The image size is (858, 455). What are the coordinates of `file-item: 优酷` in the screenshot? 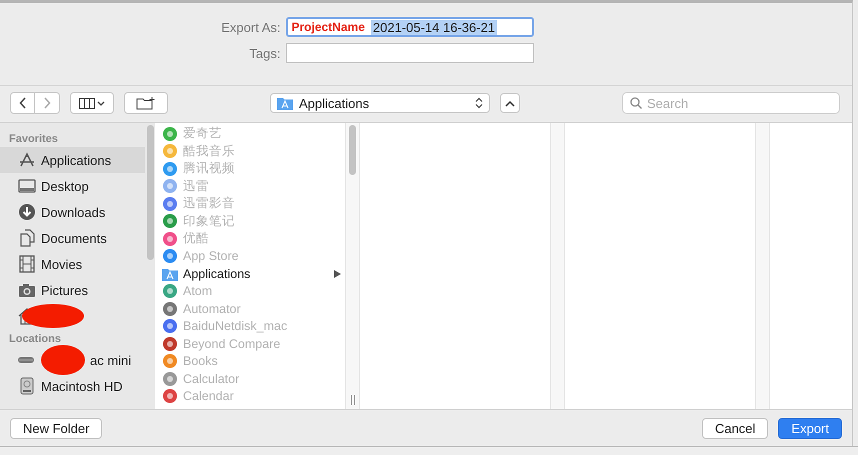 It's located at (250, 239).